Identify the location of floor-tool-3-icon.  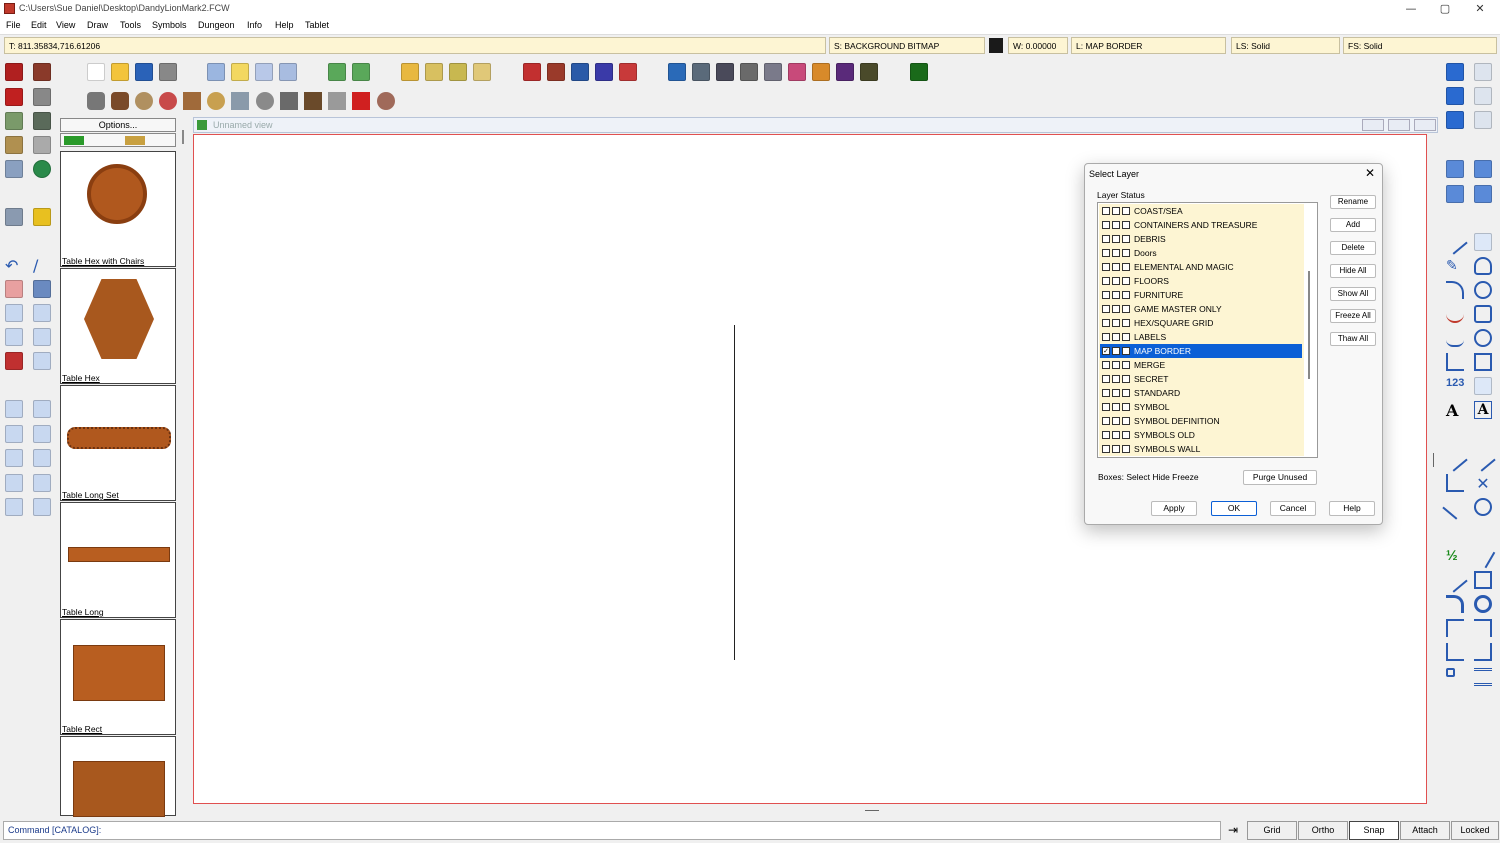
(725, 72).